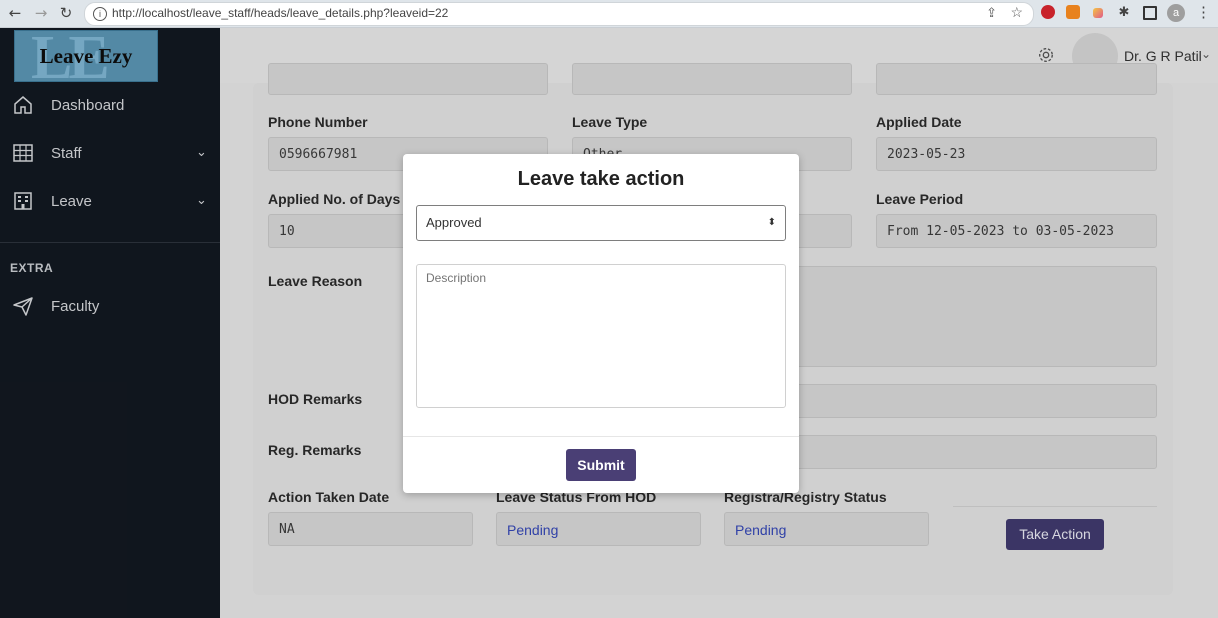 The height and width of the screenshot is (618, 1218). What do you see at coordinates (1150, 13) in the screenshot?
I see `side-panel-icon` at bounding box center [1150, 13].